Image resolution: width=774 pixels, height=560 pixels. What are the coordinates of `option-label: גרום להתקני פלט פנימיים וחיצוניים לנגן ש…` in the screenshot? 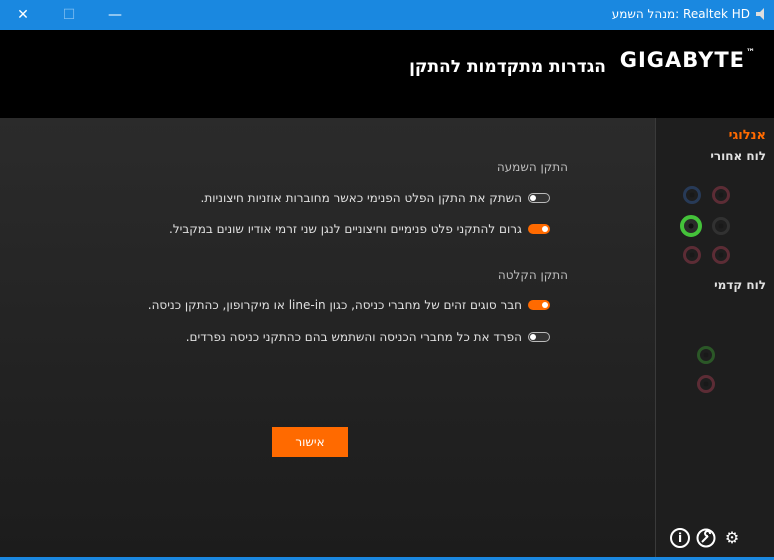 It's located at (345, 229).